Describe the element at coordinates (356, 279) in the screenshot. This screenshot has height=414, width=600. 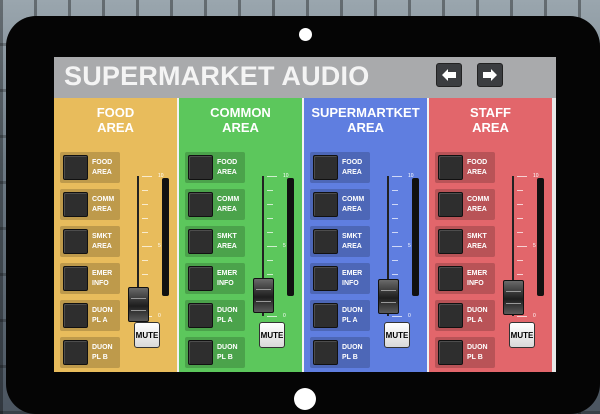
I see `source-button-label: EMER INFO` at that location.